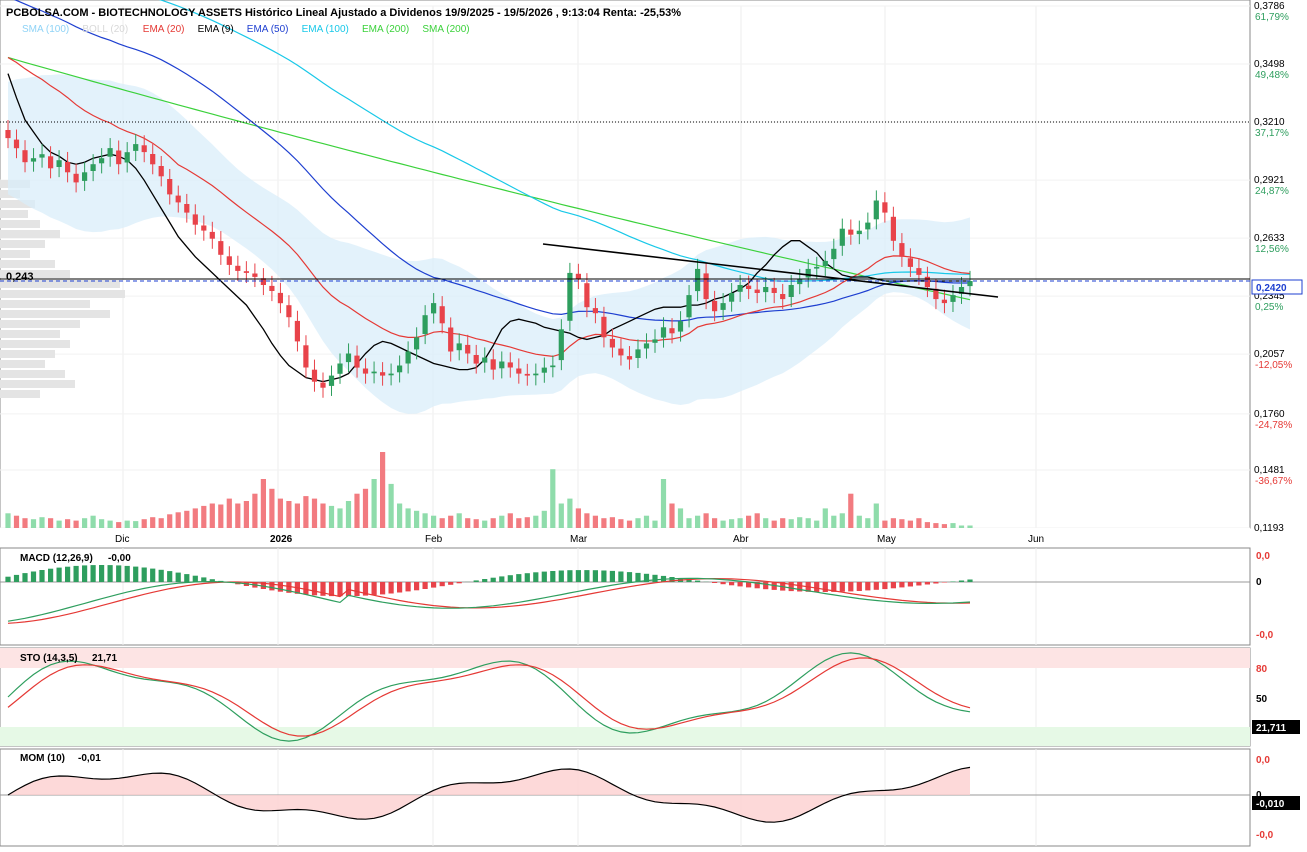 This screenshot has width=1307, height=852. Describe the element at coordinates (1263, 556) in the screenshot. I see `macd-tick-label: 0,0` at that location.